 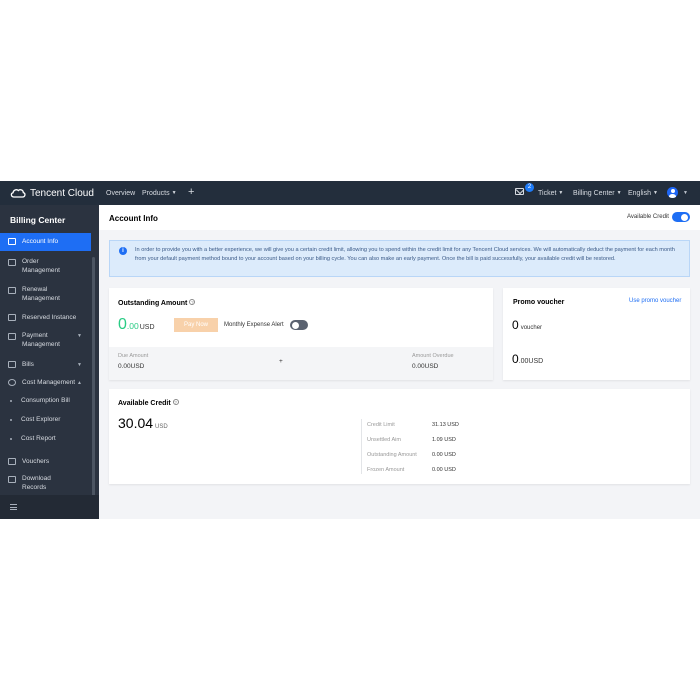 I want to click on sidebar-item-reserved-instance: Reserved Instance, so click(x=45, y=318).